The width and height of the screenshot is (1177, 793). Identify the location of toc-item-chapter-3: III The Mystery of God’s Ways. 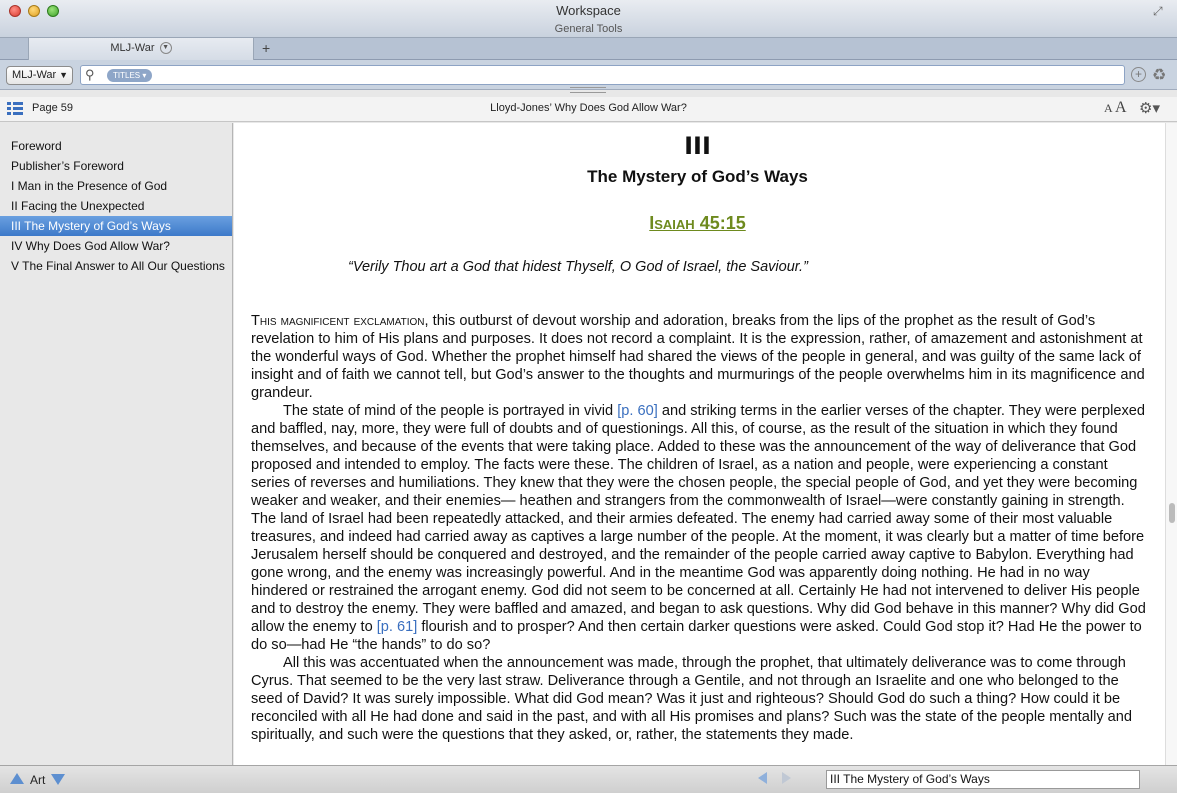
(116, 226).